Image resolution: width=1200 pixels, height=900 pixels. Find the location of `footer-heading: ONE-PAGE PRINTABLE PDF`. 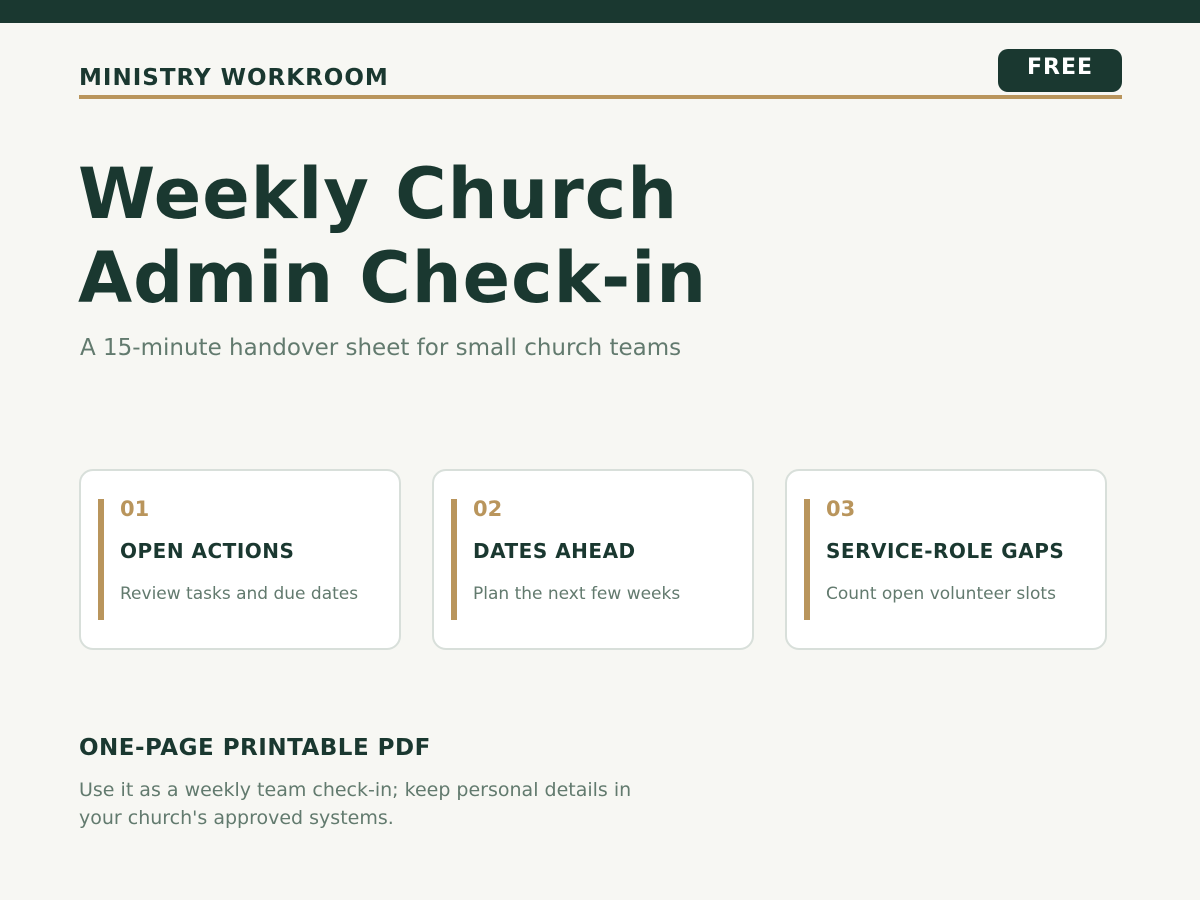

footer-heading: ONE-PAGE PRINTABLE PDF is located at coordinates (255, 748).